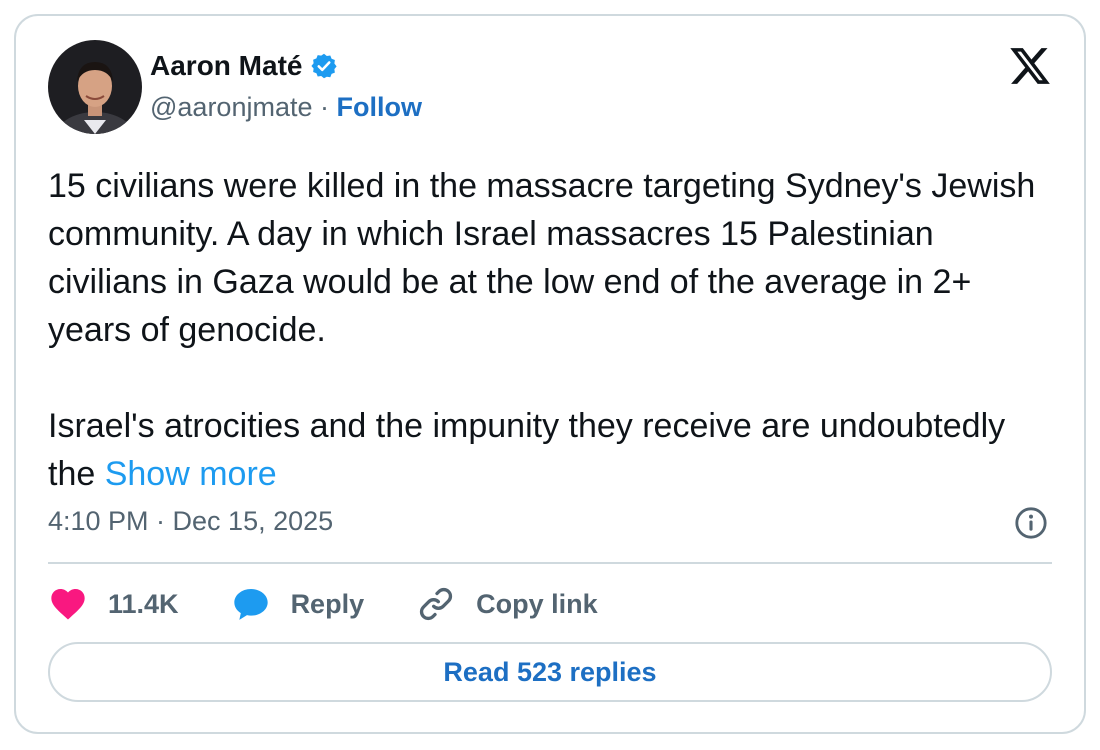 The height and width of the screenshot is (750, 1100). I want to click on author-name: Aaron Maté, so click(226, 66).